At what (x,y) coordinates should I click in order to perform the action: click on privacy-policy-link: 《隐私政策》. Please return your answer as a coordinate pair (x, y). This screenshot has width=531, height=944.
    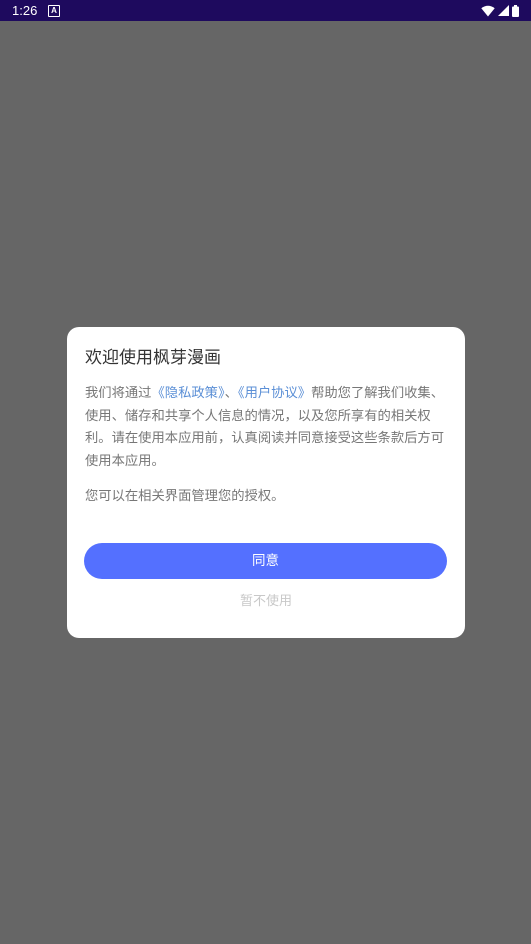
    Looking at the image, I should click on (187, 393).